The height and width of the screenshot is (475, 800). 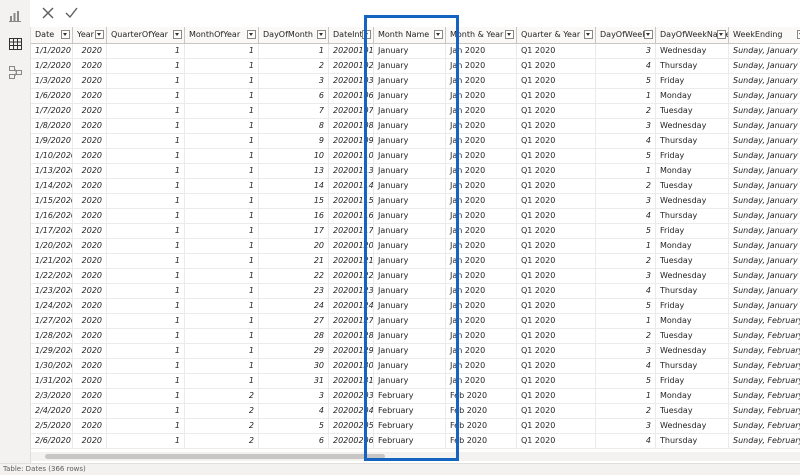 I want to click on table-cell: 20200129, so click(x=351, y=351).